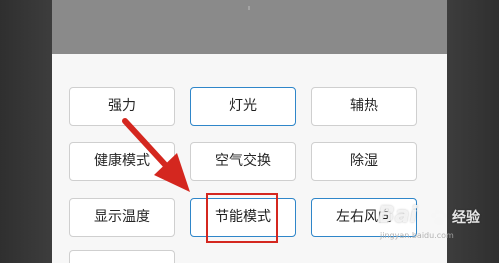 Image resolution: width=499 pixels, height=263 pixels. What do you see at coordinates (243, 161) in the screenshot?
I see `air-exchange-button: 空气交换` at bounding box center [243, 161].